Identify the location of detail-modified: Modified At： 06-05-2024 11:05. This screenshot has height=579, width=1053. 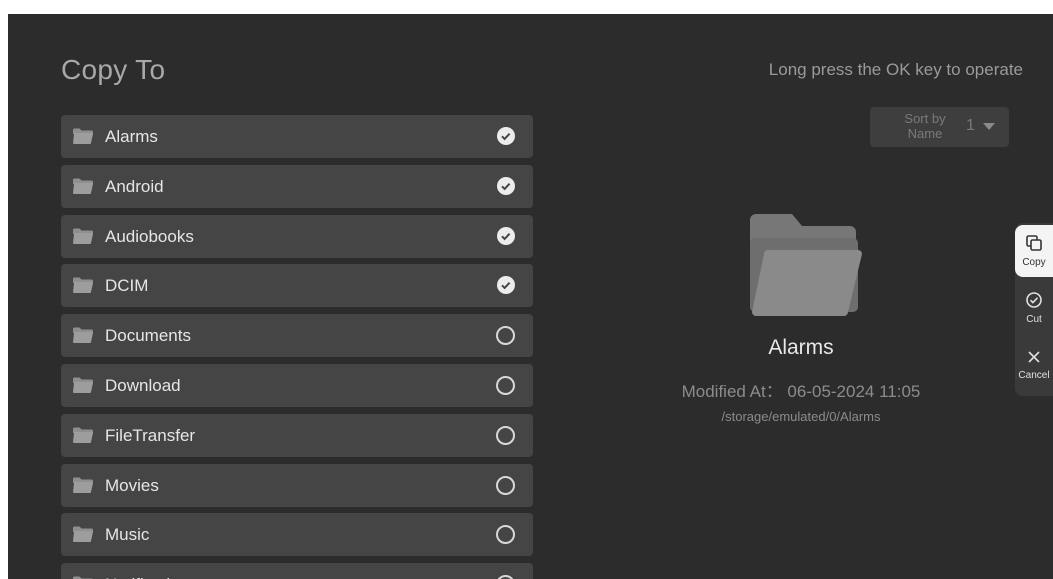
(801, 391).